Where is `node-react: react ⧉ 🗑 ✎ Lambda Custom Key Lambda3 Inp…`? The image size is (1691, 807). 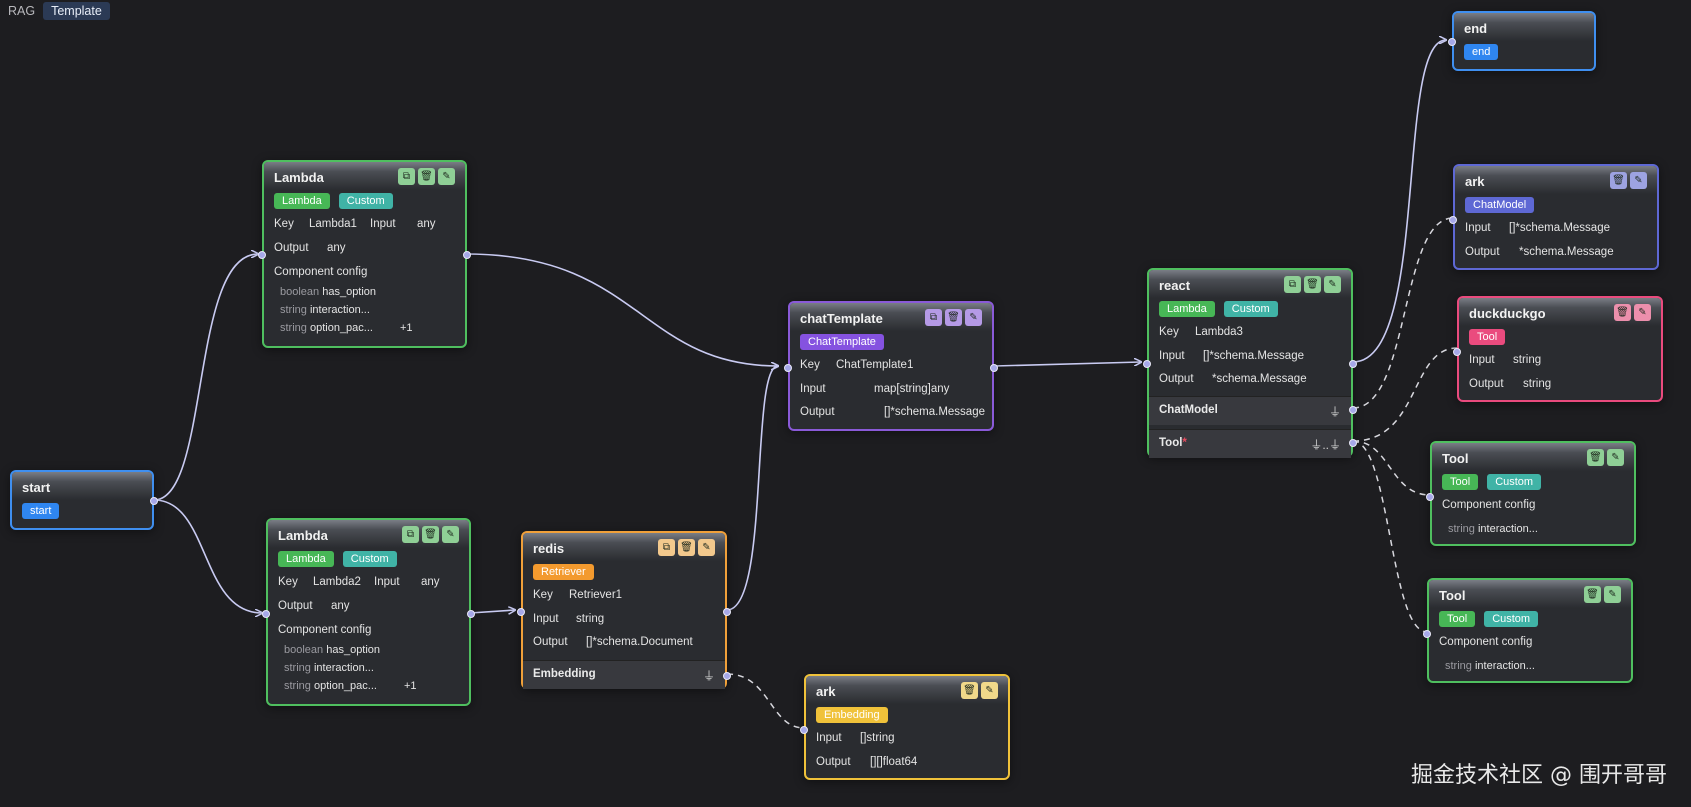
node-react: react ⧉ 🗑 ✎ Lambda Custom Key Lambda3 Inp… is located at coordinates (1250, 363).